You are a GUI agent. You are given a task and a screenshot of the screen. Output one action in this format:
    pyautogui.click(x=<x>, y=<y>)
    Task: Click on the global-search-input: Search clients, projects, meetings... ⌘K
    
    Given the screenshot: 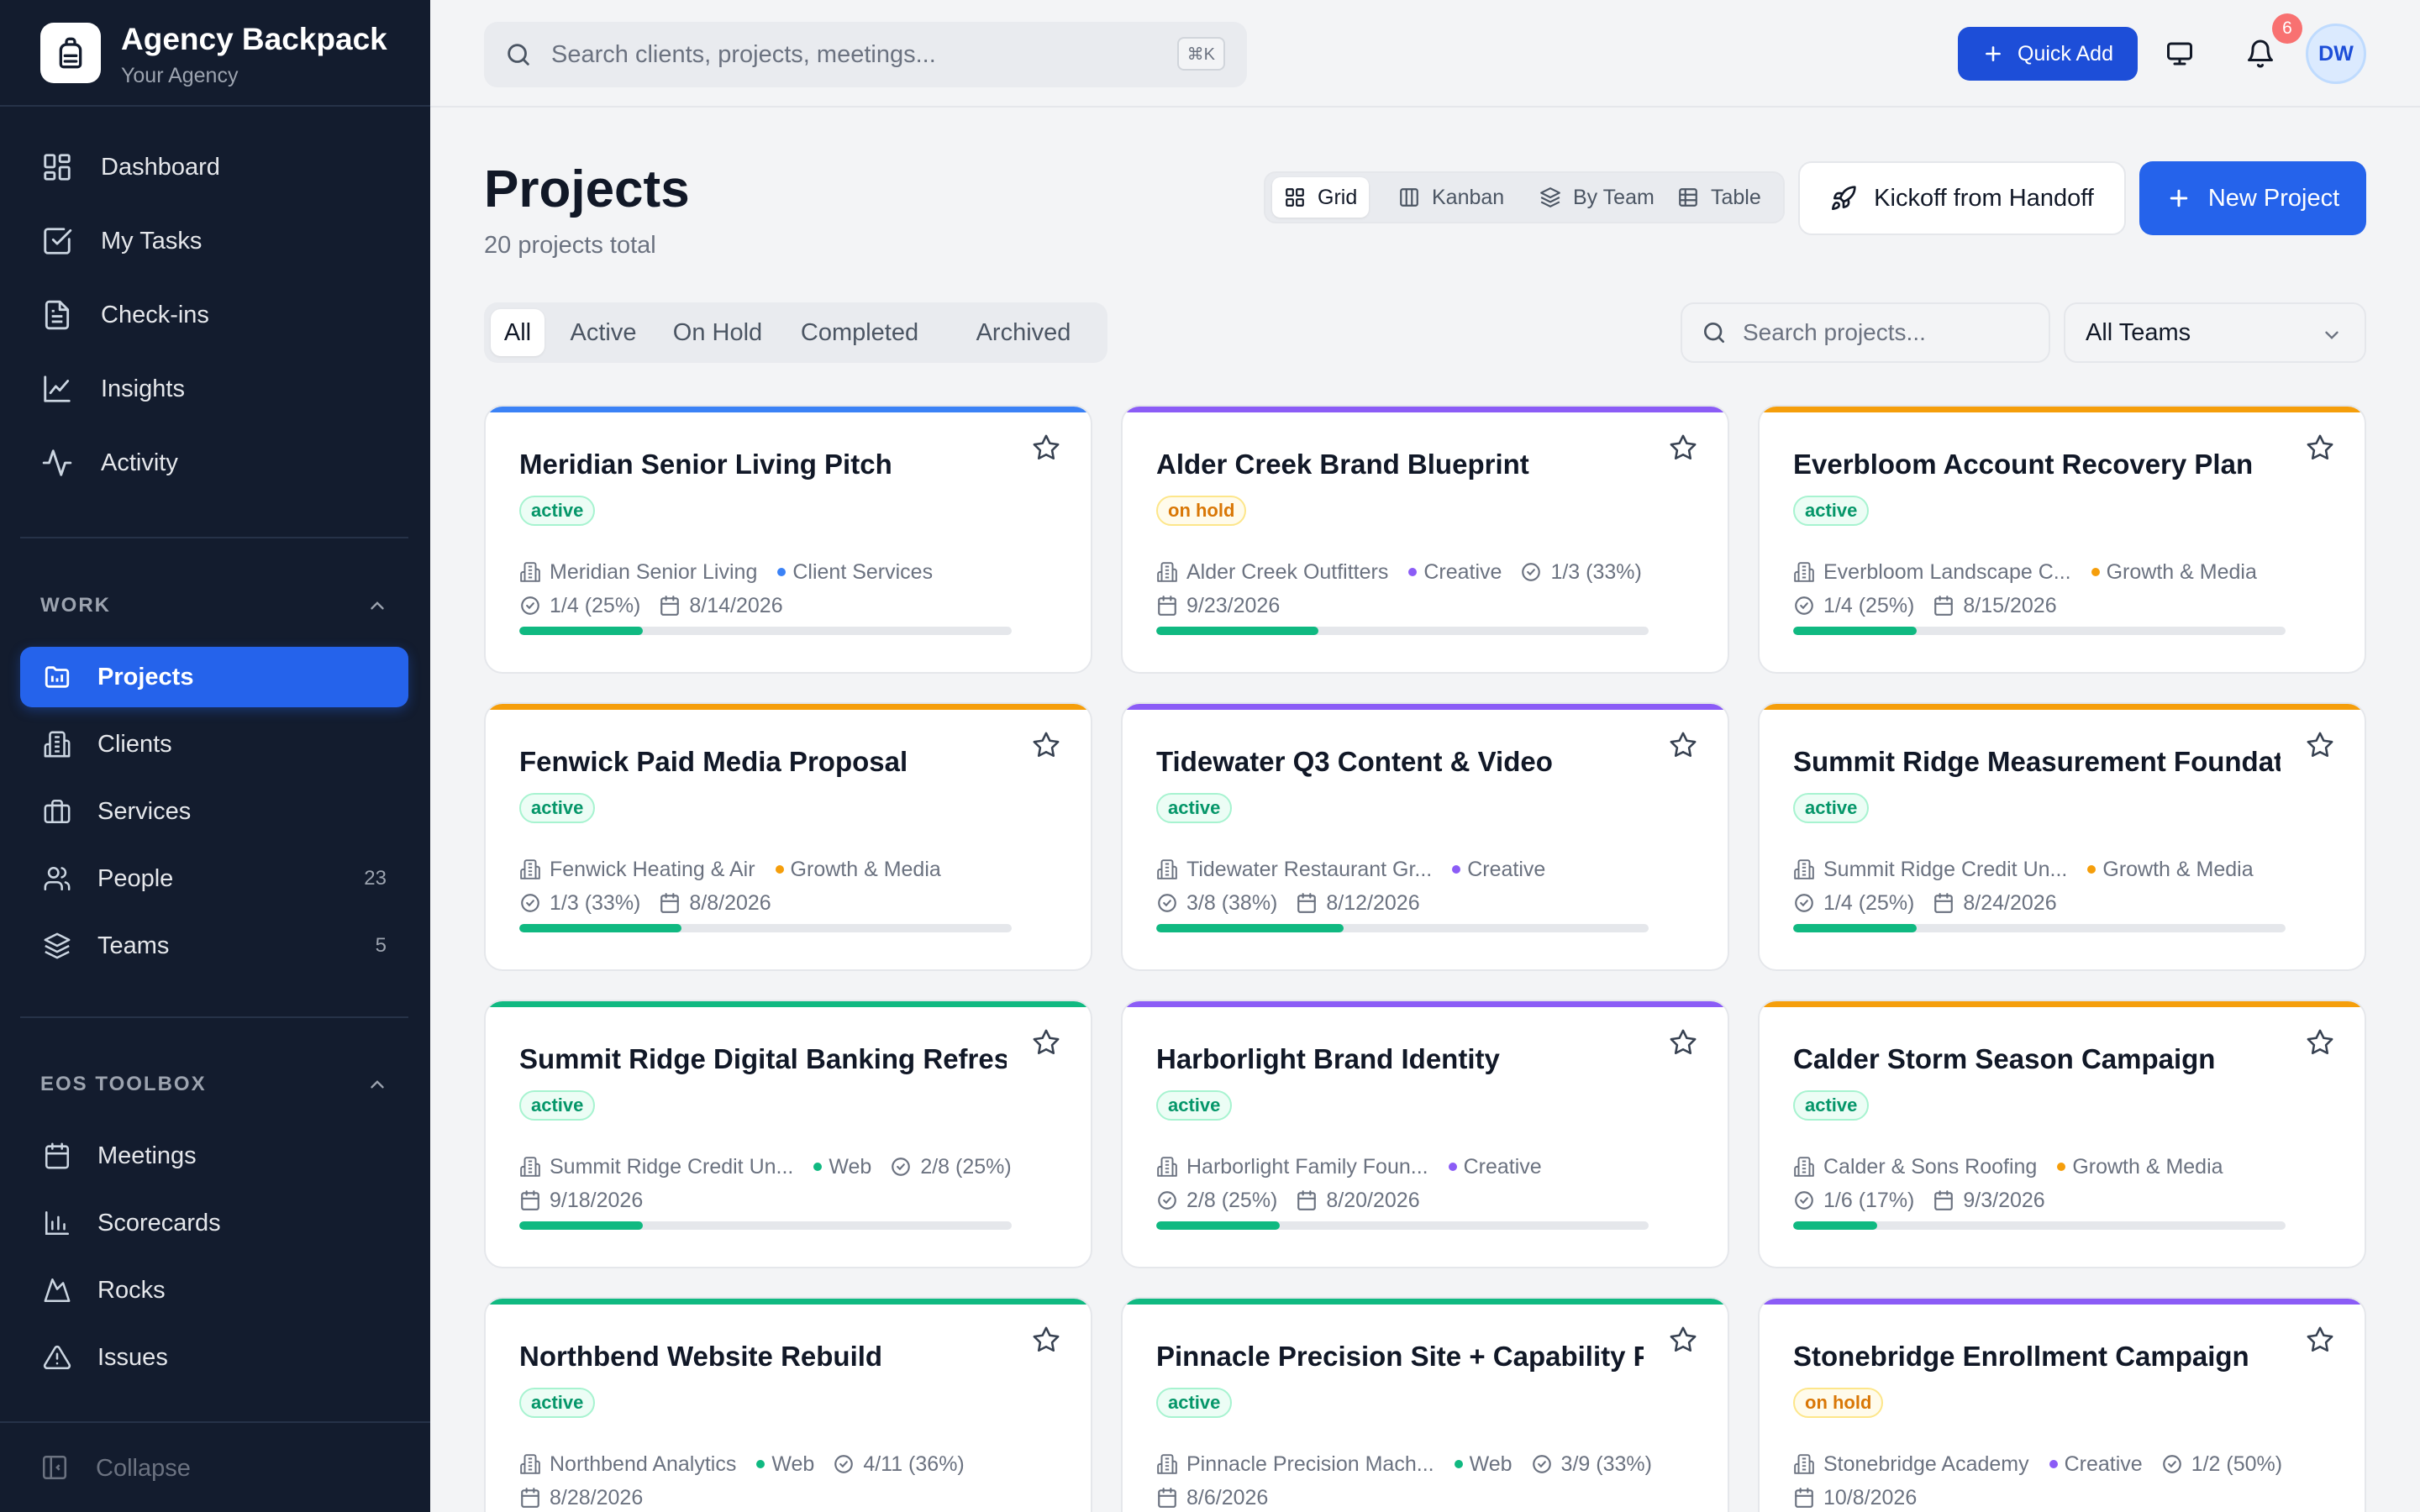 What is the action you would take?
    pyautogui.click(x=866, y=54)
    